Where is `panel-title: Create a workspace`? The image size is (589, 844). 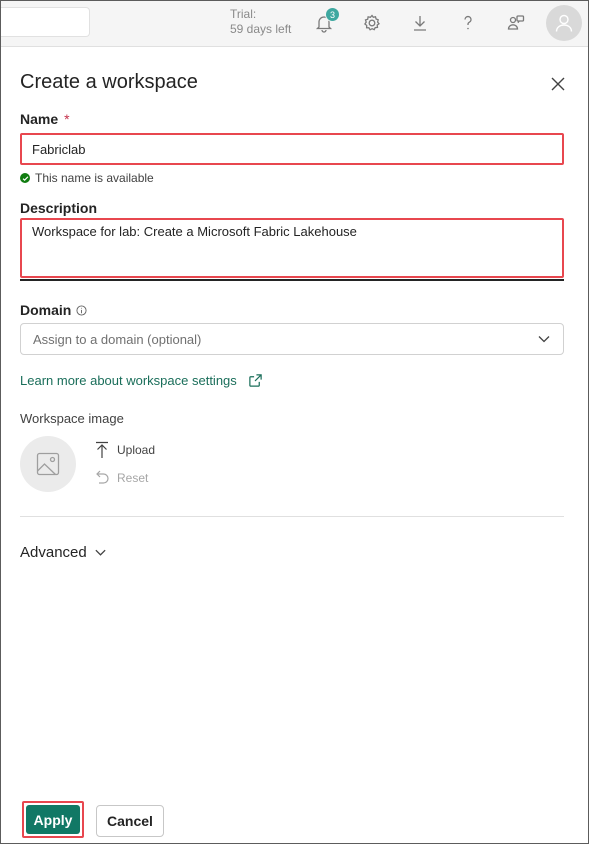
panel-title: Create a workspace is located at coordinates (109, 82).